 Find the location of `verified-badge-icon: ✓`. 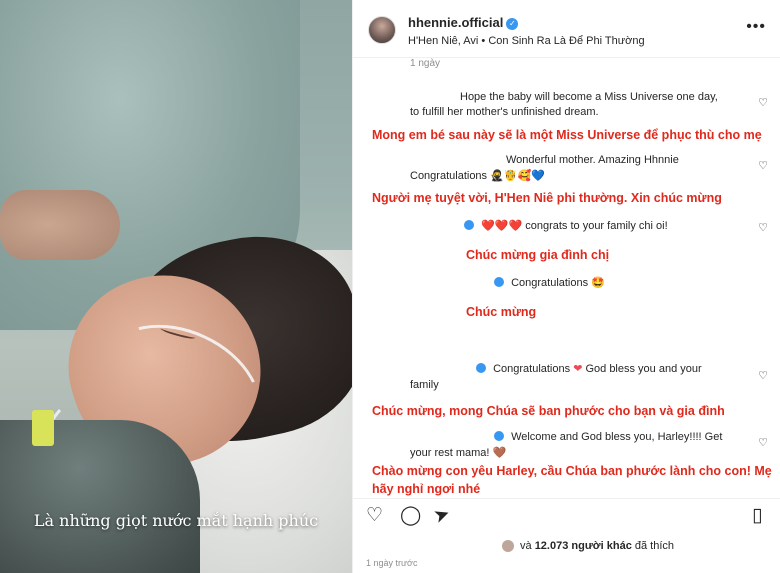

verified-badge-icon: ✓ is located at coordinates (512, 24).